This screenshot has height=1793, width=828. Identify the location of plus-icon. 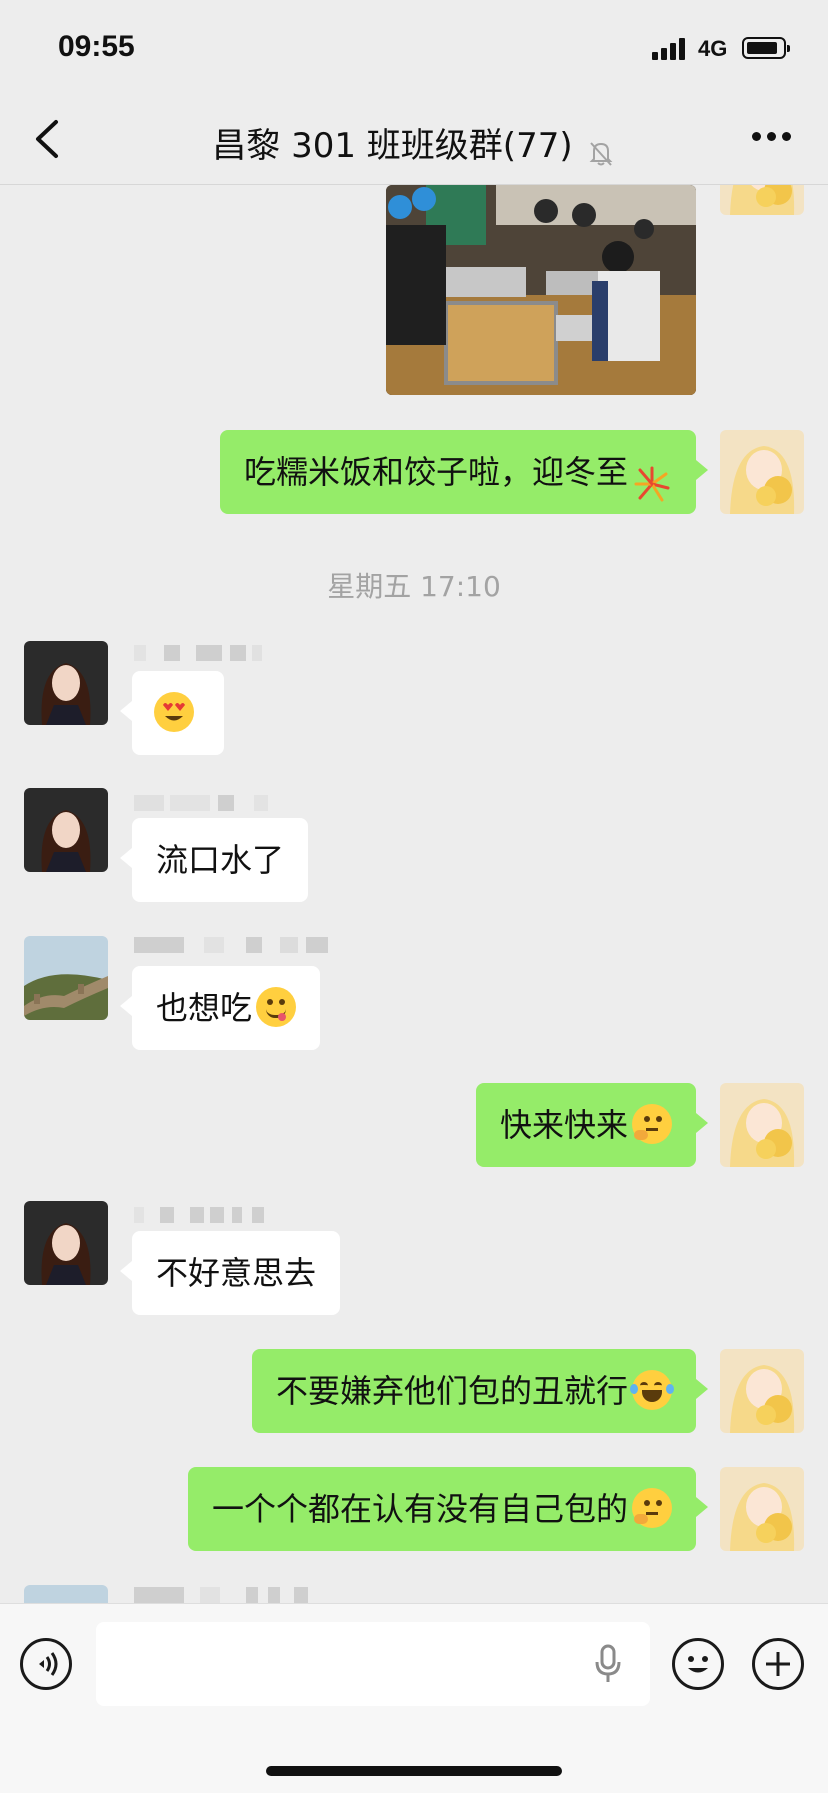
(778, 1664).